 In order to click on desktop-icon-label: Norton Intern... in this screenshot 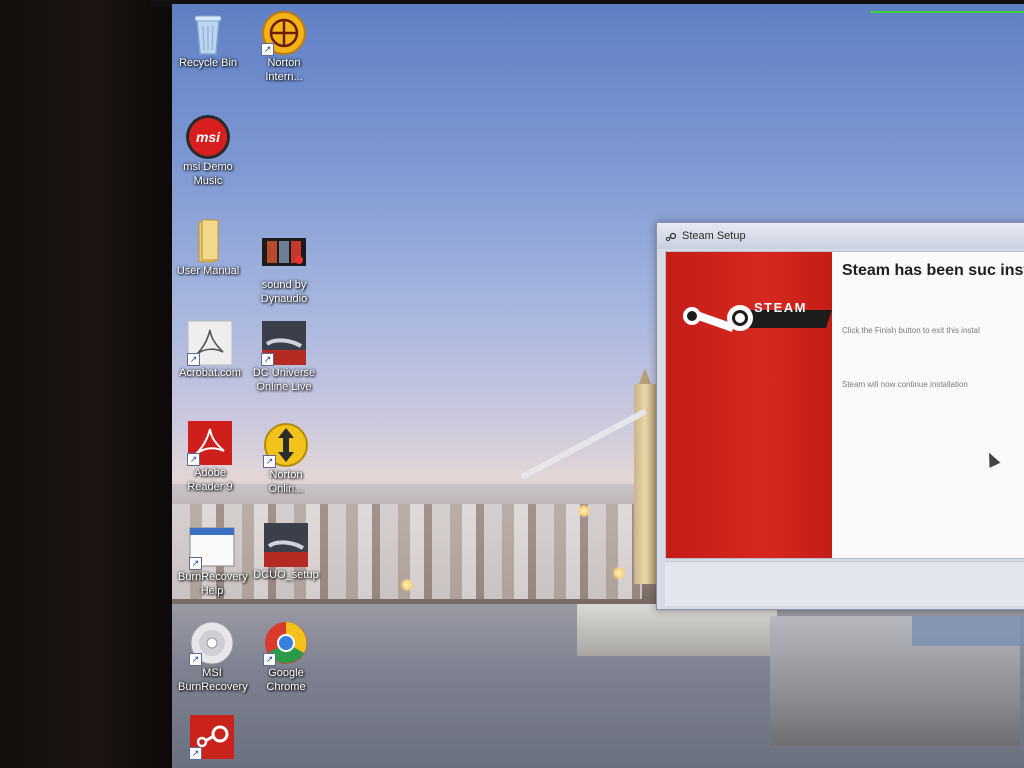, I will do `click(284, 70)`.